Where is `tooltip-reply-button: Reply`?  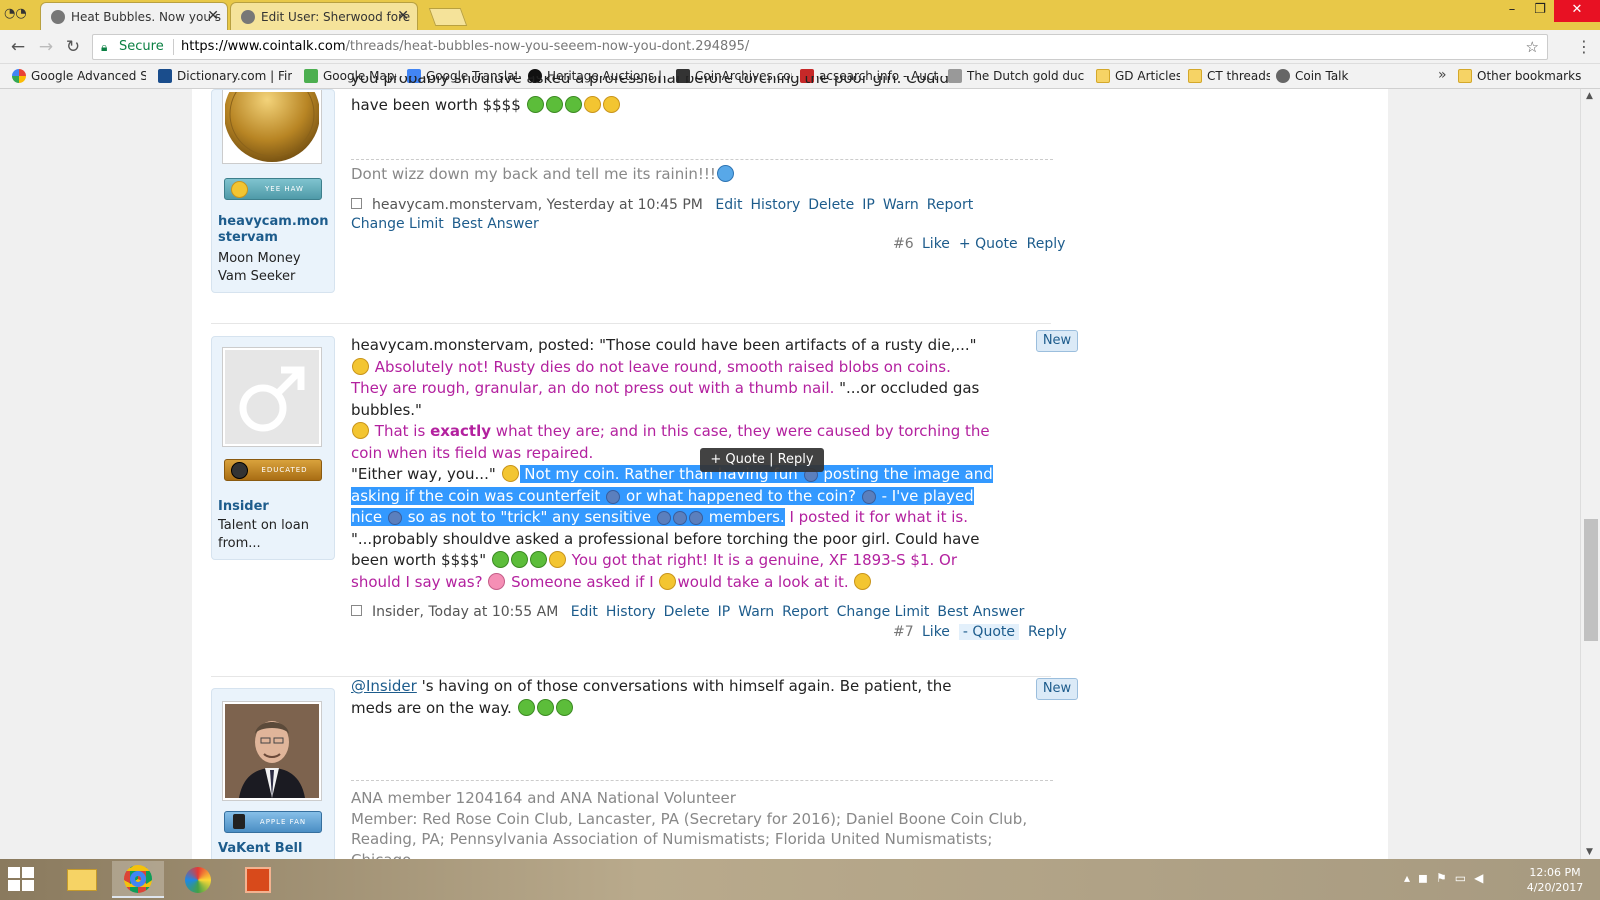 tooltip-reply-button: Reply is located at coordinates (796, 459).